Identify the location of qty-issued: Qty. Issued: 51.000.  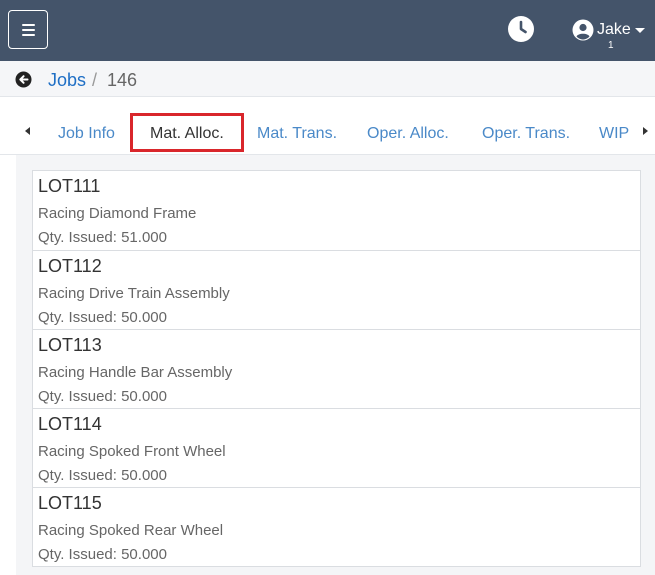
(102, 237).